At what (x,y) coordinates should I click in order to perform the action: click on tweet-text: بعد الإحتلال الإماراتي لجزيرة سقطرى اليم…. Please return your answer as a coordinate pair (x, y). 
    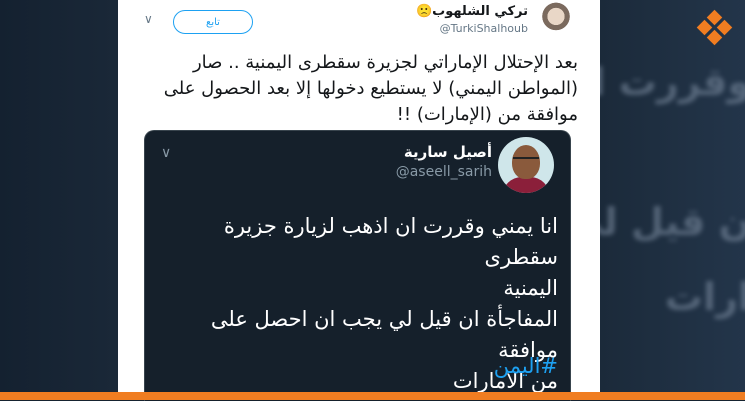
    Looking at the image, I should click on (370, 88).